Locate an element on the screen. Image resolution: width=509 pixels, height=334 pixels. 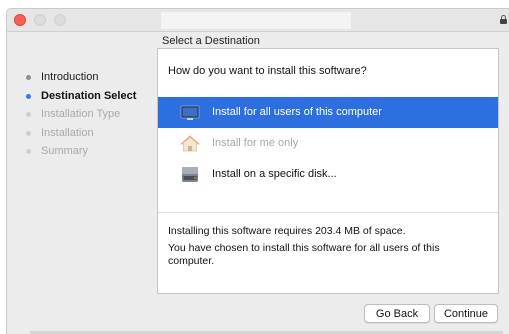
step-installation-type: Installation Type is located at coordinates (90, 114).